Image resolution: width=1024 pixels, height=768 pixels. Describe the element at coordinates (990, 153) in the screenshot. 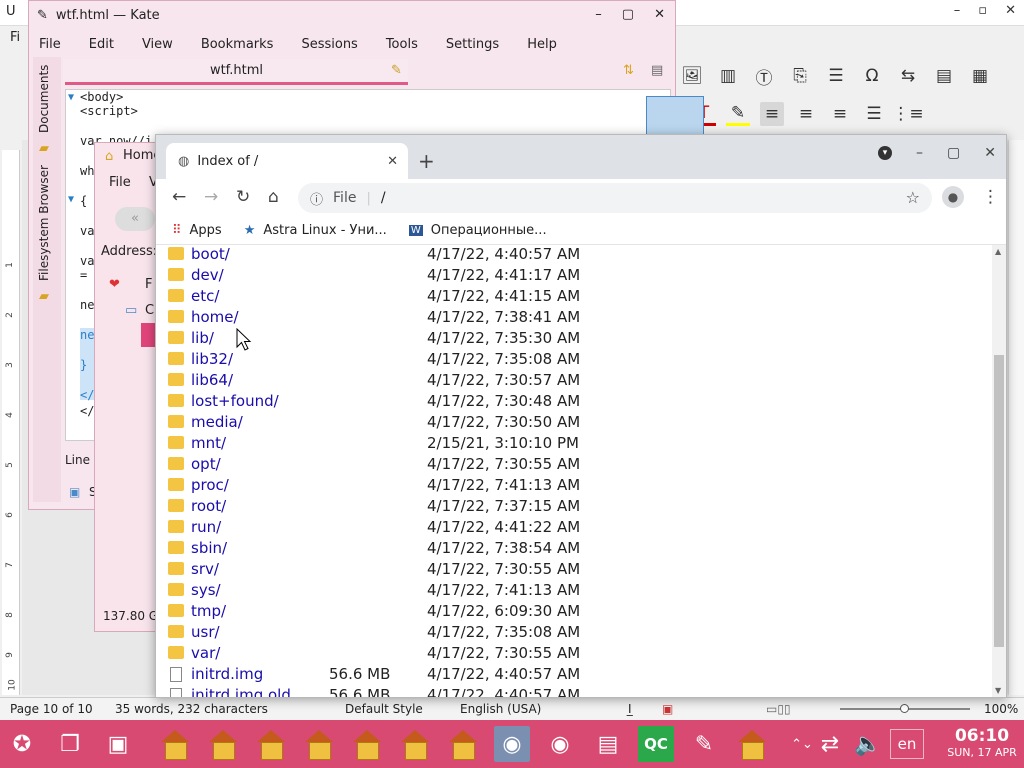

I see `close-button: ✕` at that location.